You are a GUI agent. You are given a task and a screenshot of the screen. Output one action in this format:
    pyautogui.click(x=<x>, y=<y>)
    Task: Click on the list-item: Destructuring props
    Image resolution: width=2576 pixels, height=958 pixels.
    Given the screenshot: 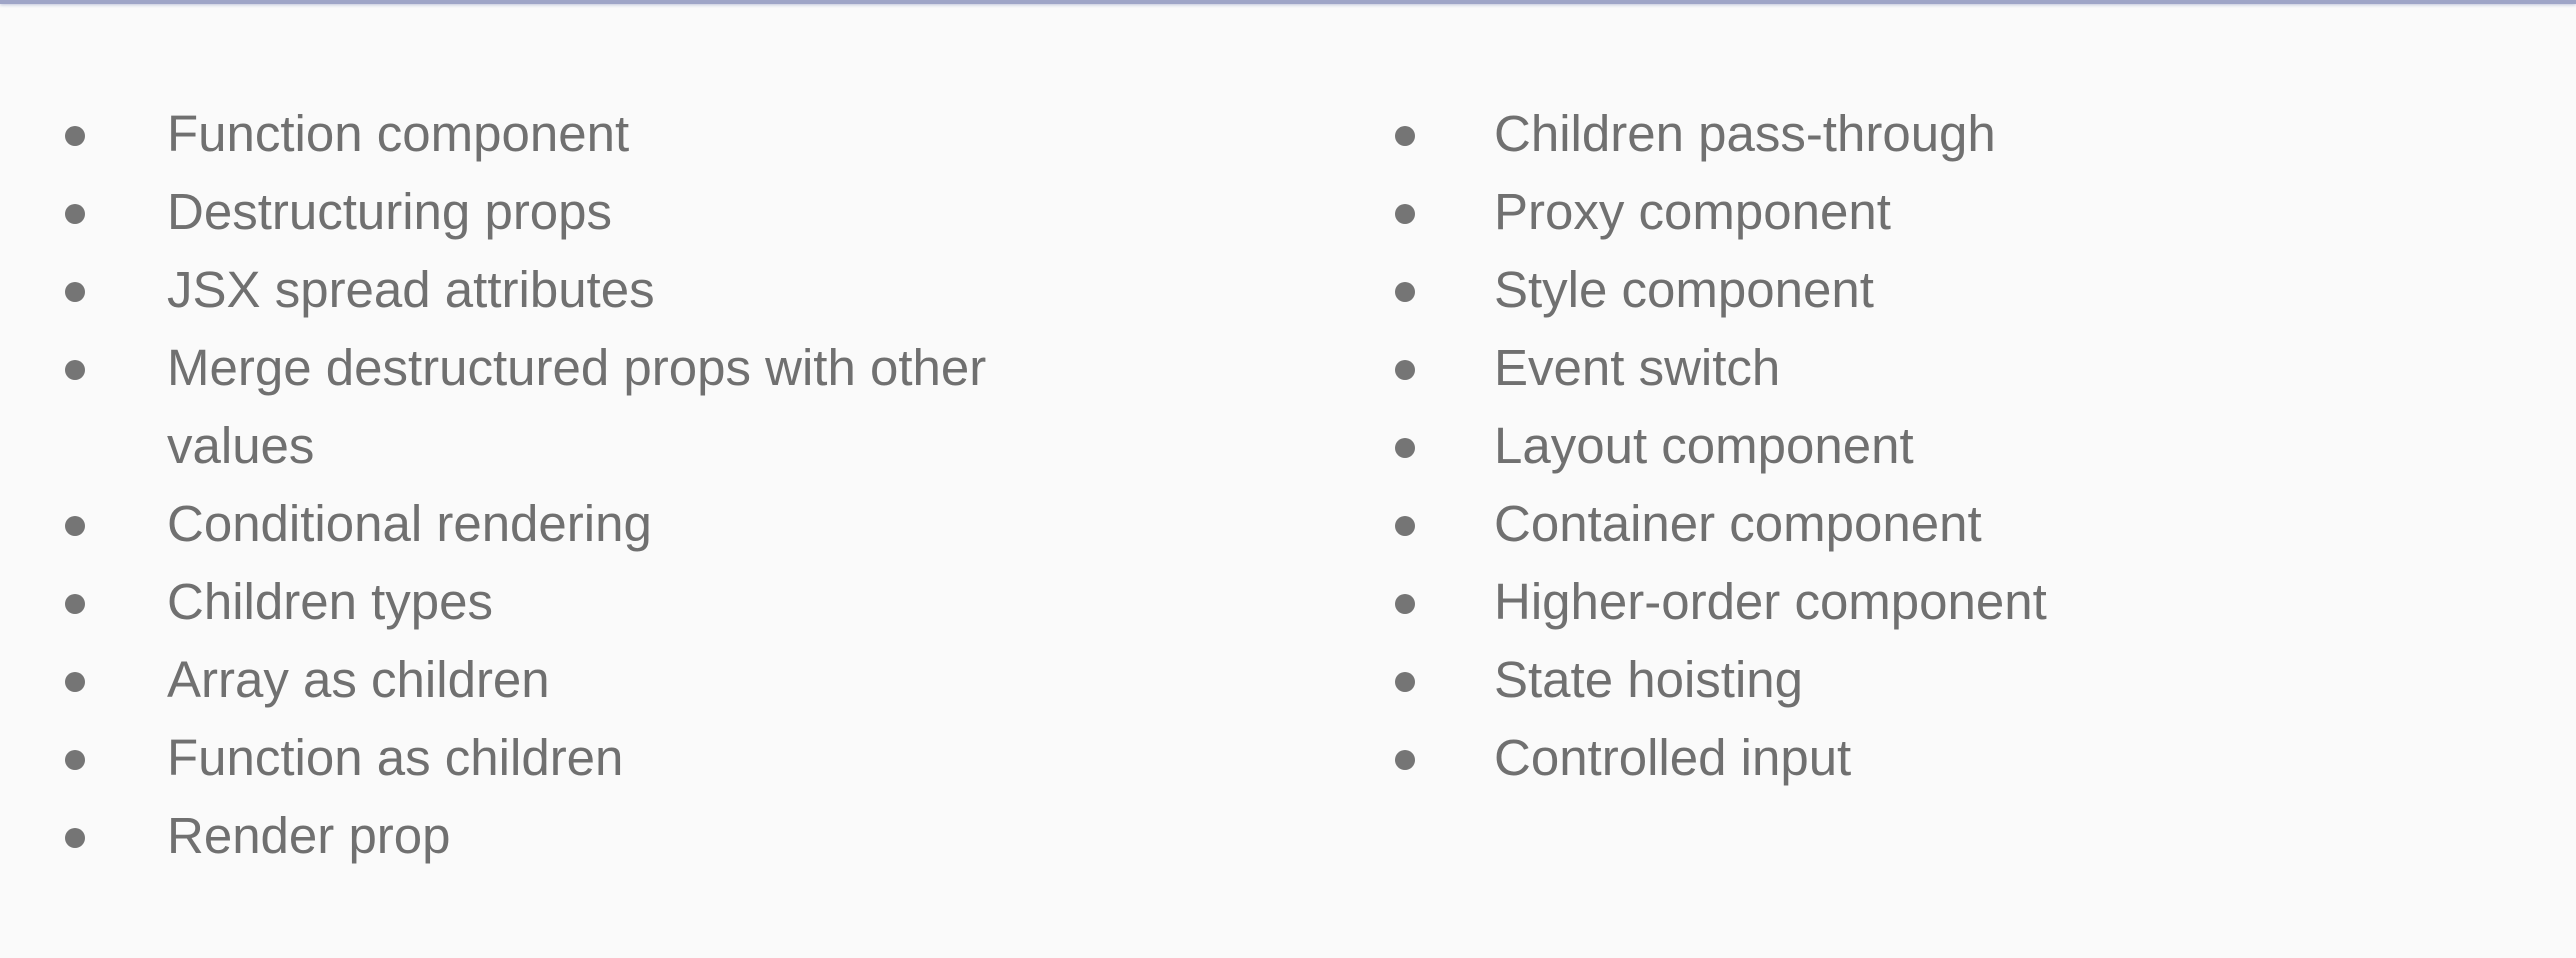 What is the action you would take?
    pyautogui.click(x=635, y=212)
    